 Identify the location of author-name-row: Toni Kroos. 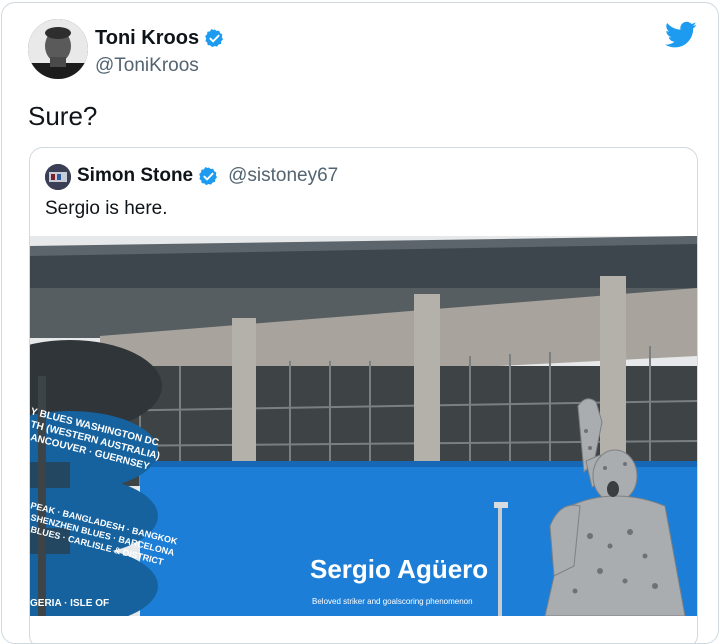
(160, 38).